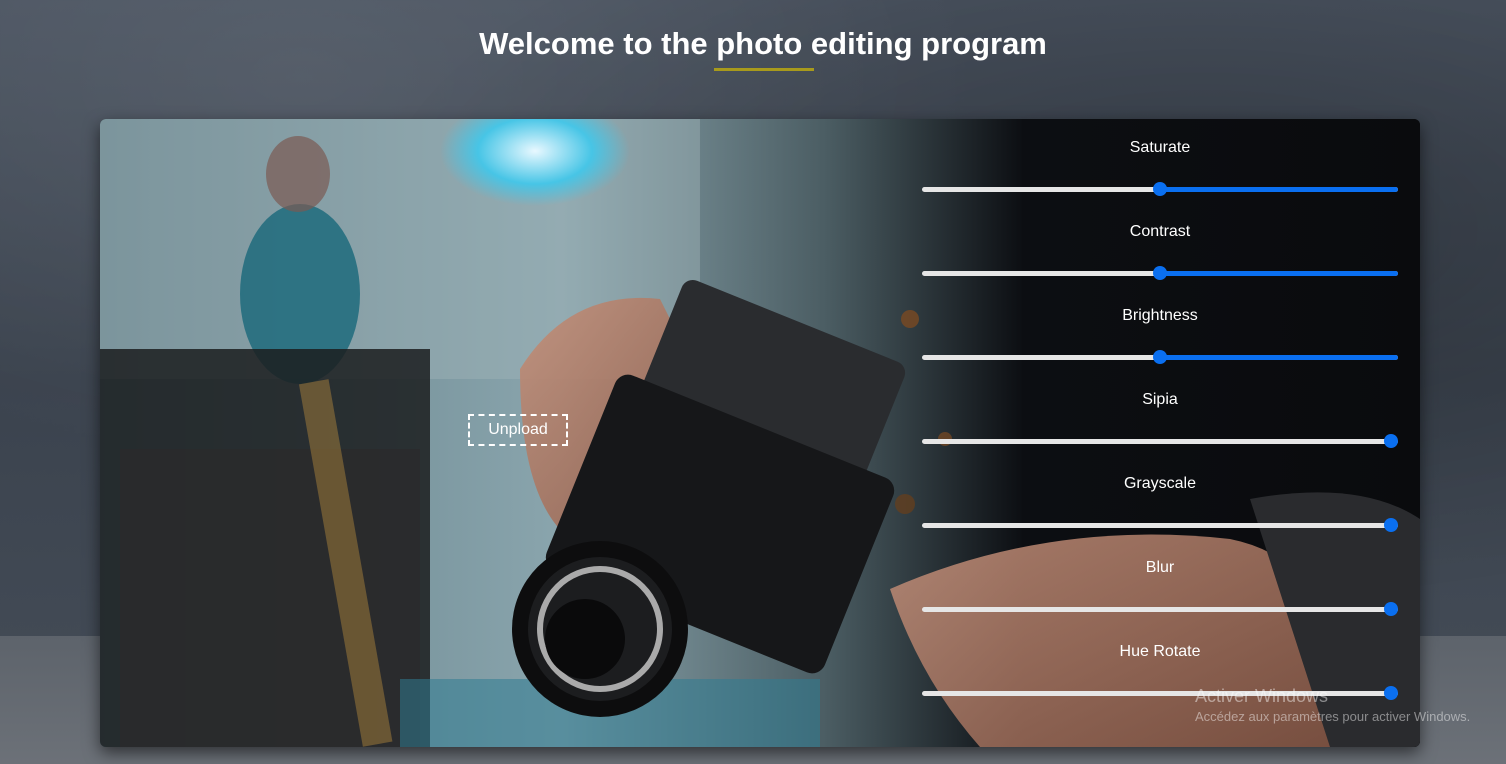  What do you see at coordinates (1160, 567) in the screenshot?
I see `blur-label: Blur` at bounding box center [1160, 567].